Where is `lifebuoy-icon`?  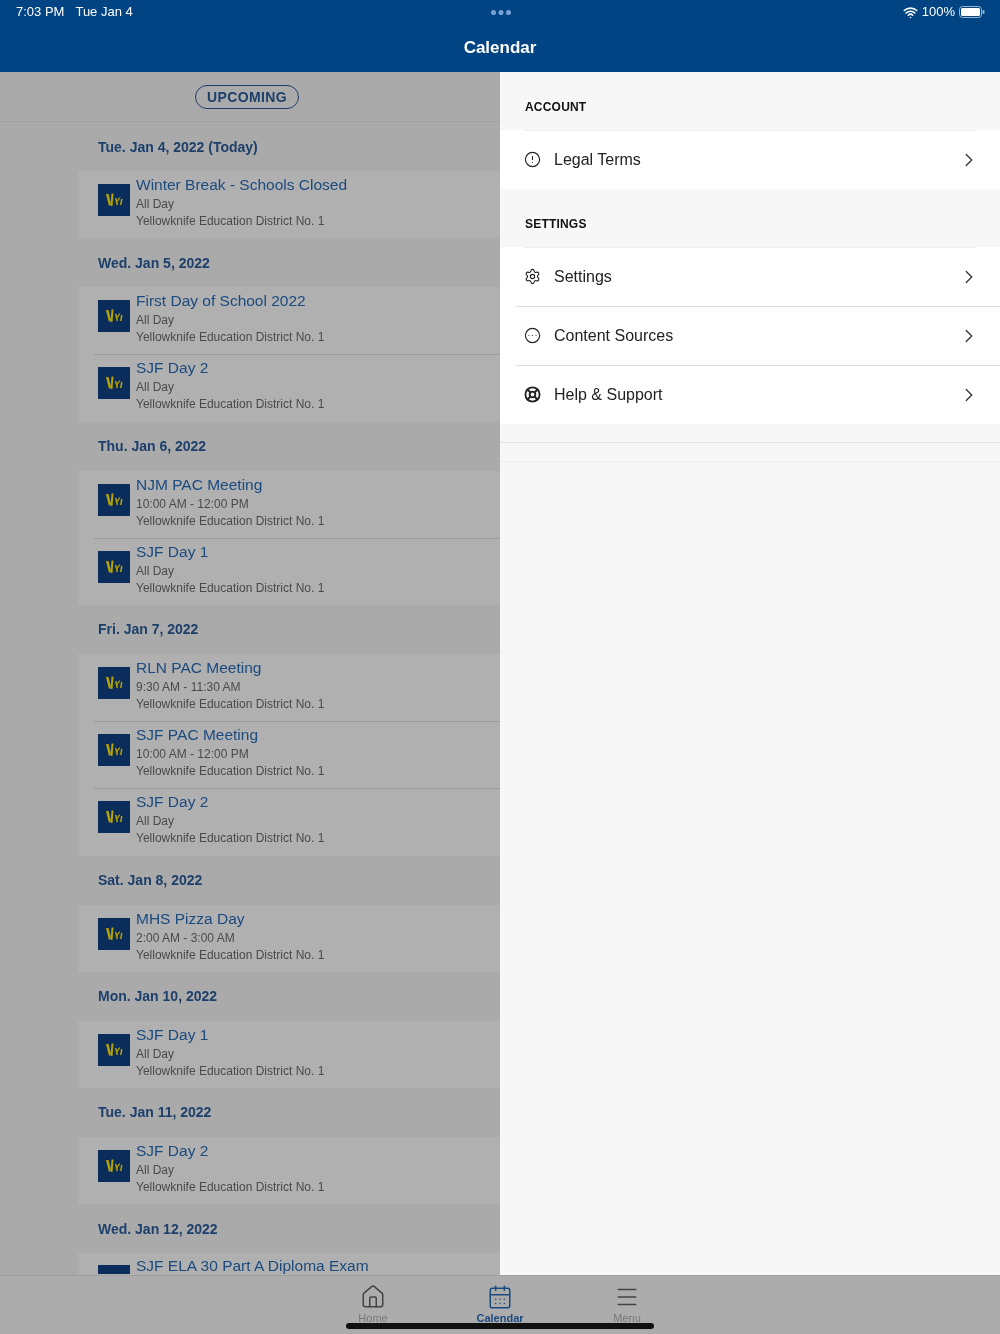 lifebuoy-icon is located at coordinates (532, 394).